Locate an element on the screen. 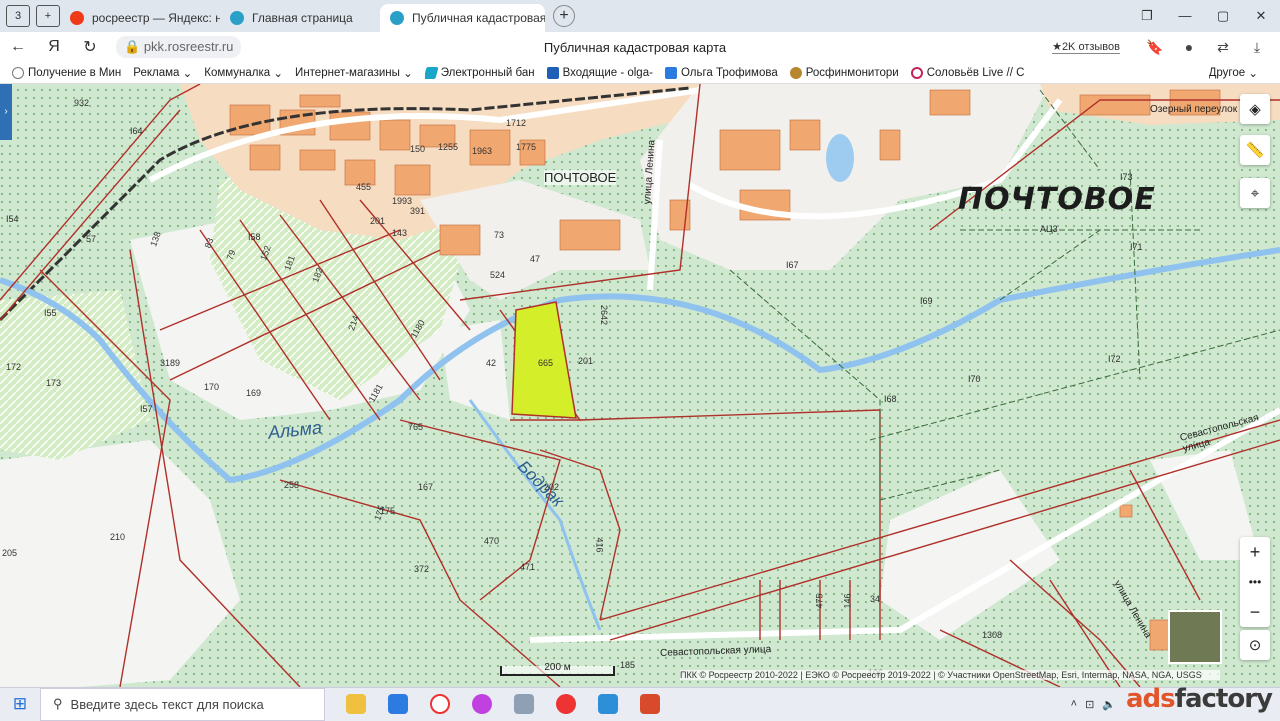 The image size is (1280, 721). yandex-favicon-icon is located at coordinates (77, 18).